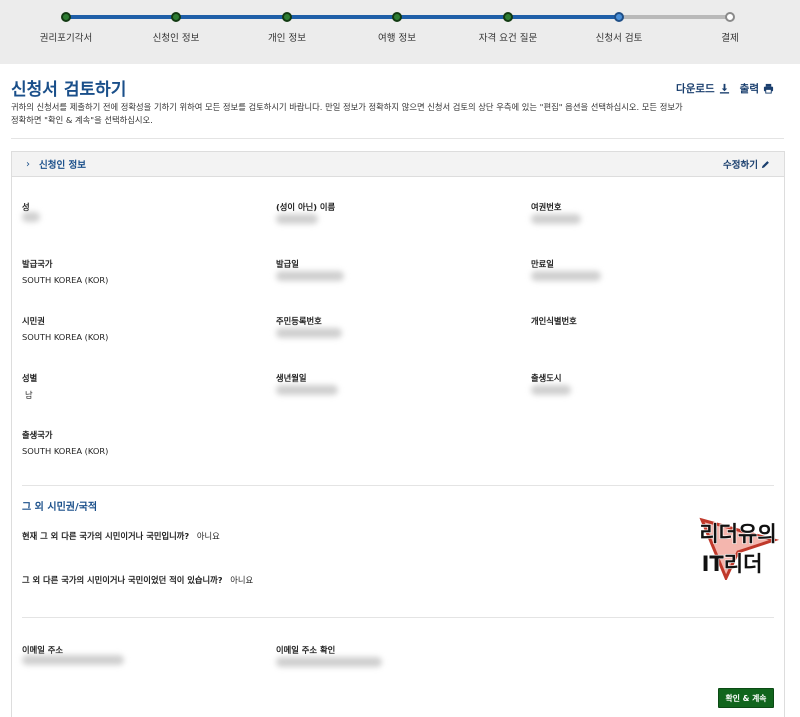  I want to click on header-actions: 다운로드 출력, so click(725, 88).